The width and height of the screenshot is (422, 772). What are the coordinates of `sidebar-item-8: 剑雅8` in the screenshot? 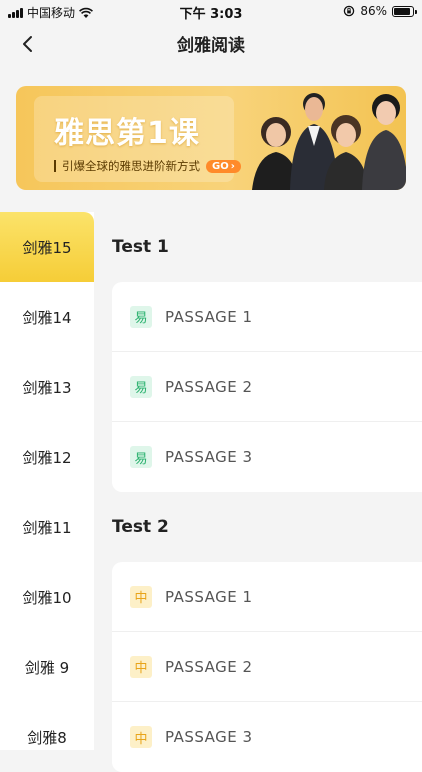 It's located at (47, 737).